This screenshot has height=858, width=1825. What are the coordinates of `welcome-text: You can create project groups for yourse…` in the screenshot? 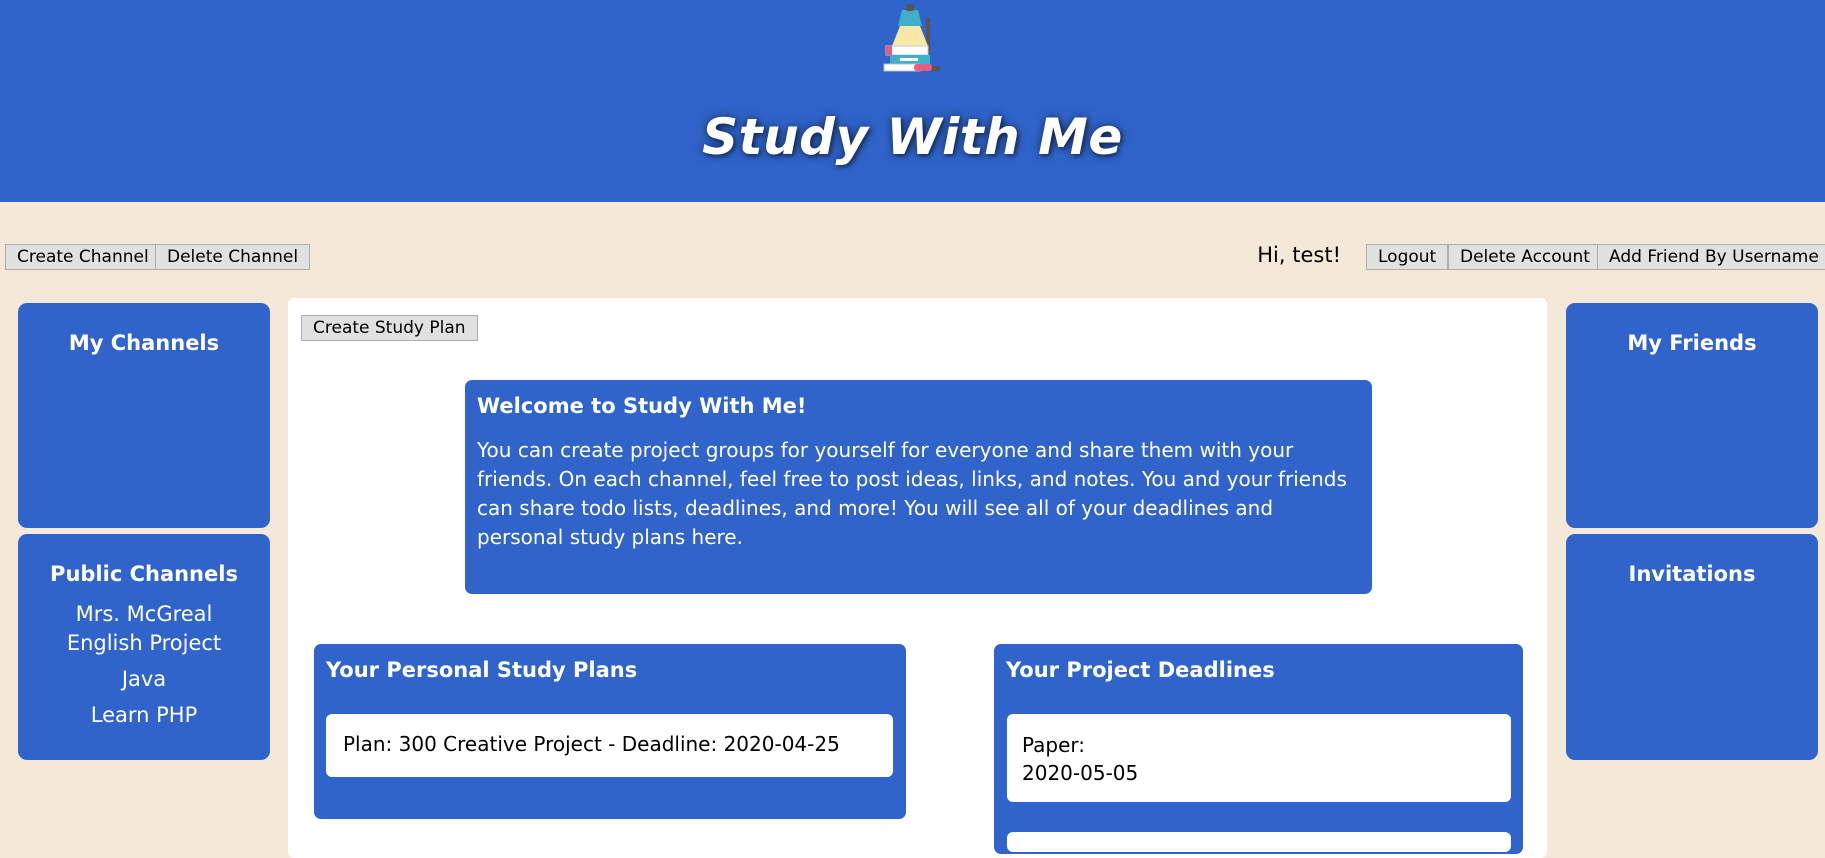 It's located at (912, 493).